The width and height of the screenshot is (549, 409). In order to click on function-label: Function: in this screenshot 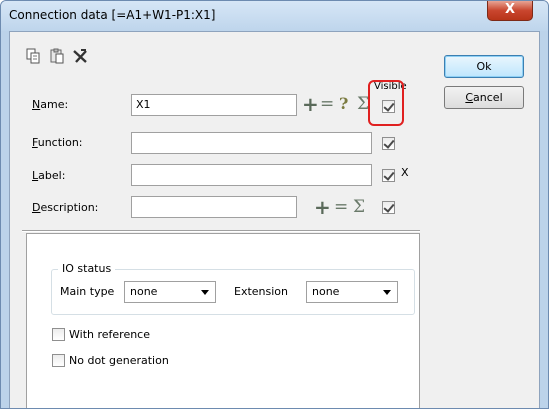, I will do `click(57, 142)`.